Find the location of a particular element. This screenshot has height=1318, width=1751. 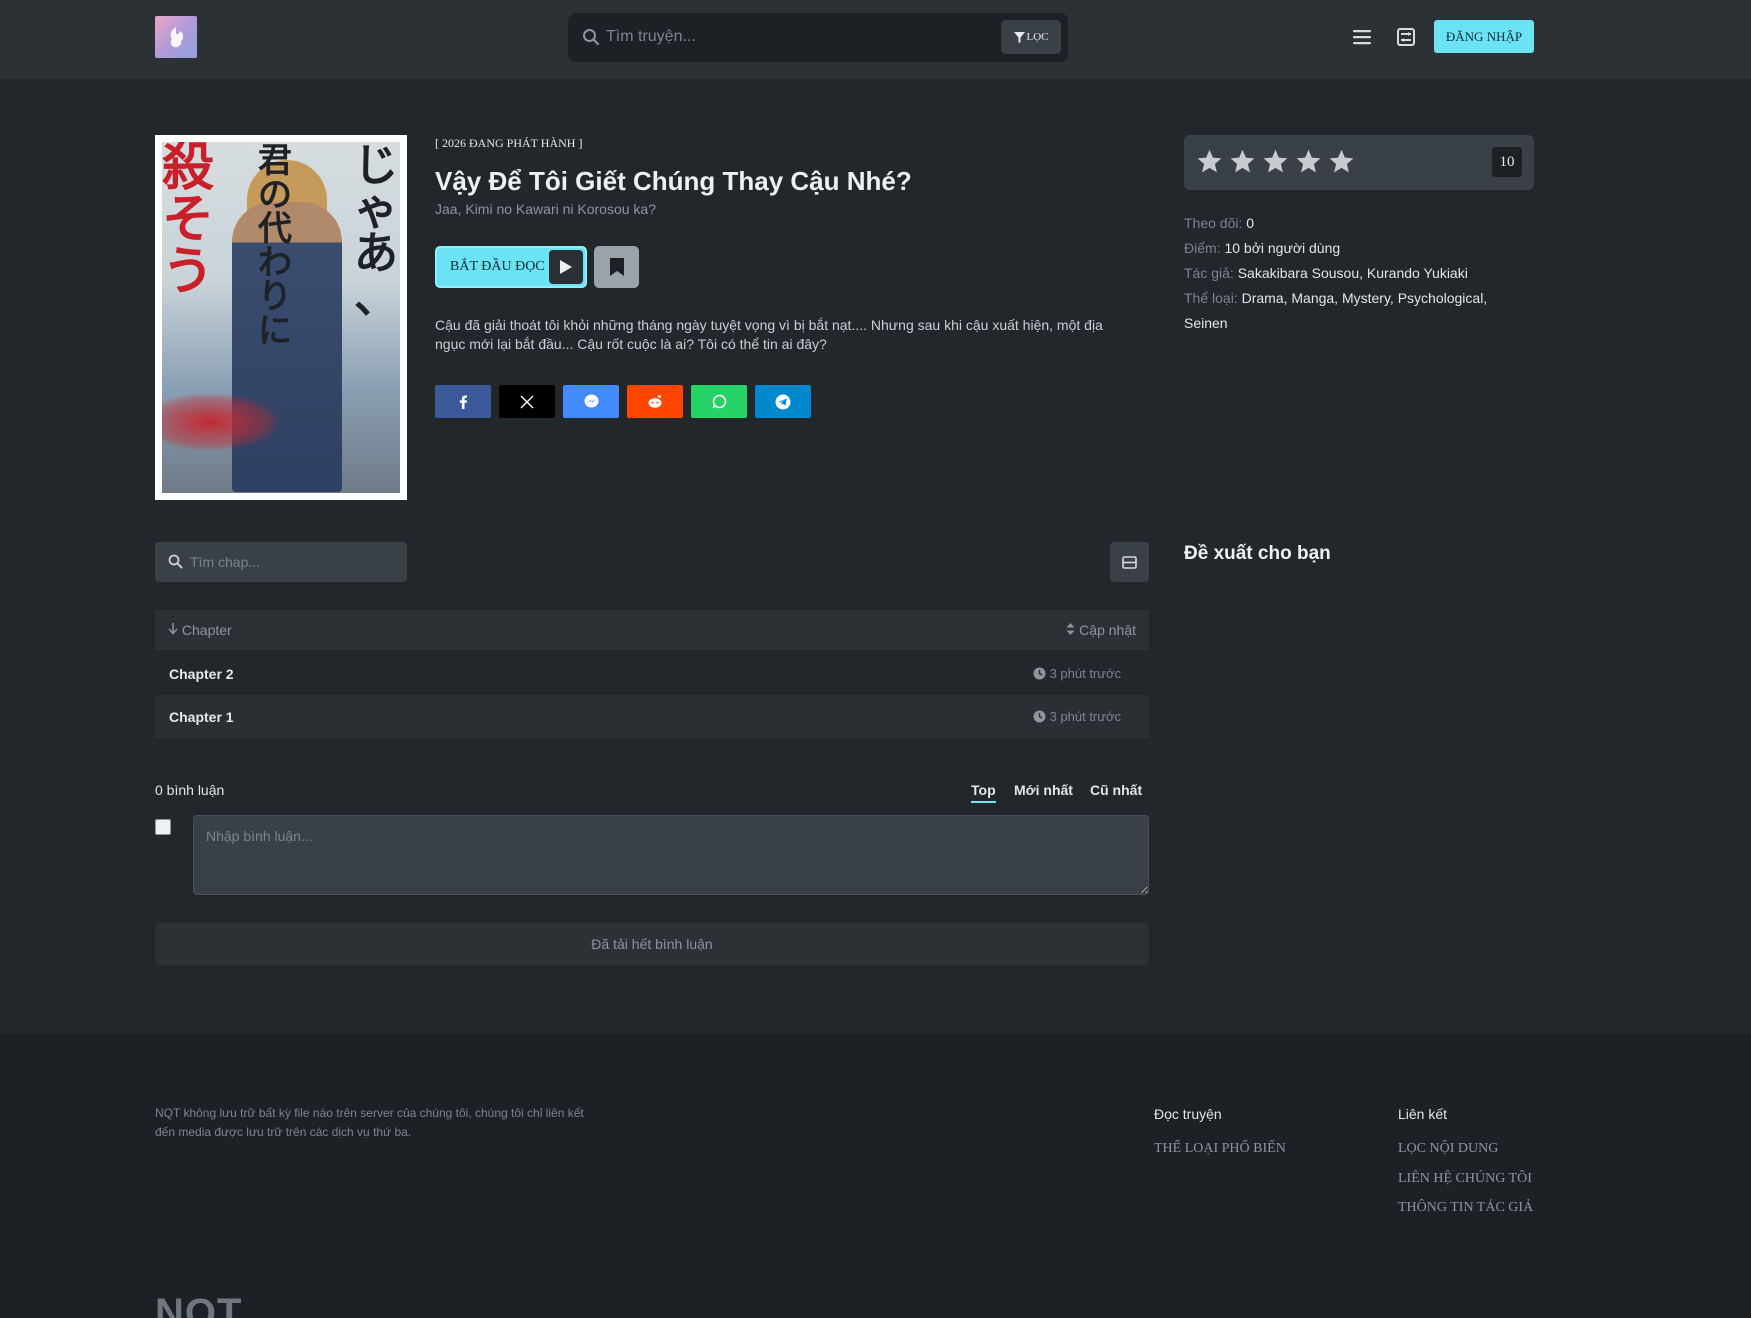

footer-links-heading: Liên kết is located at coordinates (1423, 1114).